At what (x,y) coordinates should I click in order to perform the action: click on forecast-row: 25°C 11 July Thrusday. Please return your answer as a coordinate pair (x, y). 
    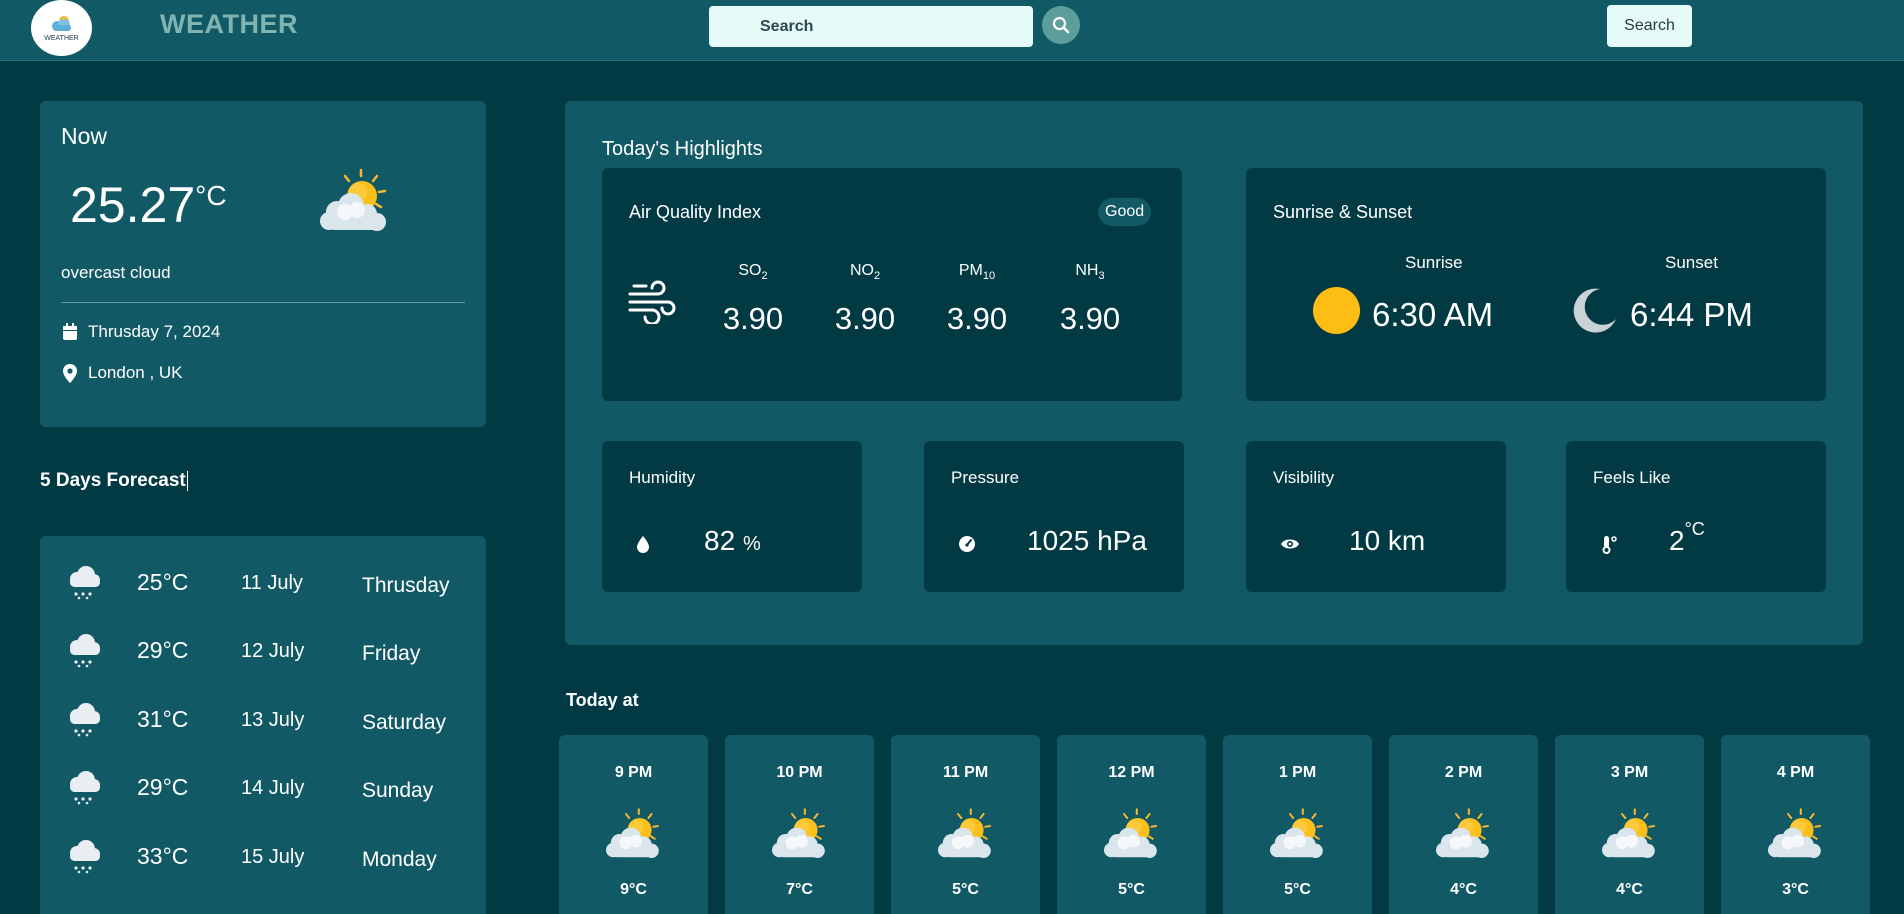
    Looking at the image, I should click on (263, 583).